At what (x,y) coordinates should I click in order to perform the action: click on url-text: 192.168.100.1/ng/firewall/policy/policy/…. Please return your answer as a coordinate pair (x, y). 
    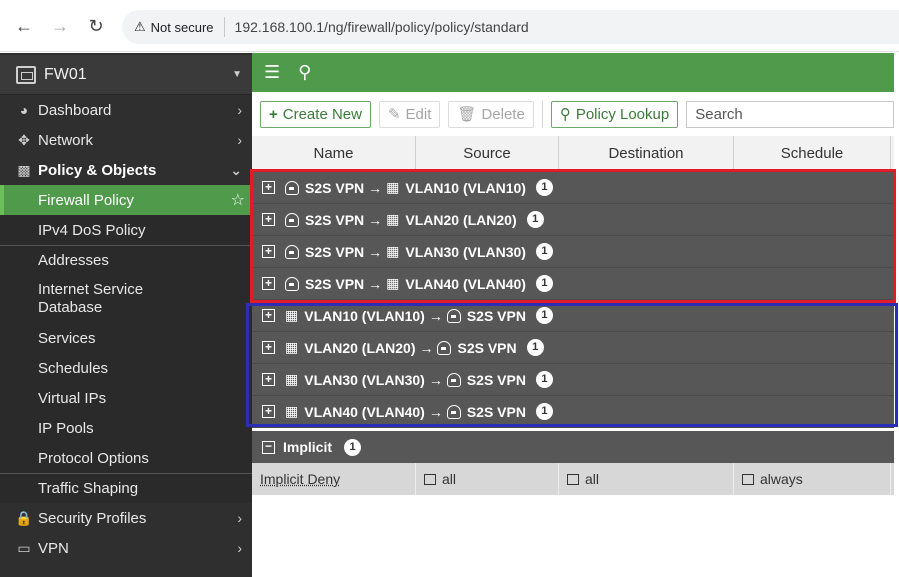
    Looking at the image, I should click on (381, 27).